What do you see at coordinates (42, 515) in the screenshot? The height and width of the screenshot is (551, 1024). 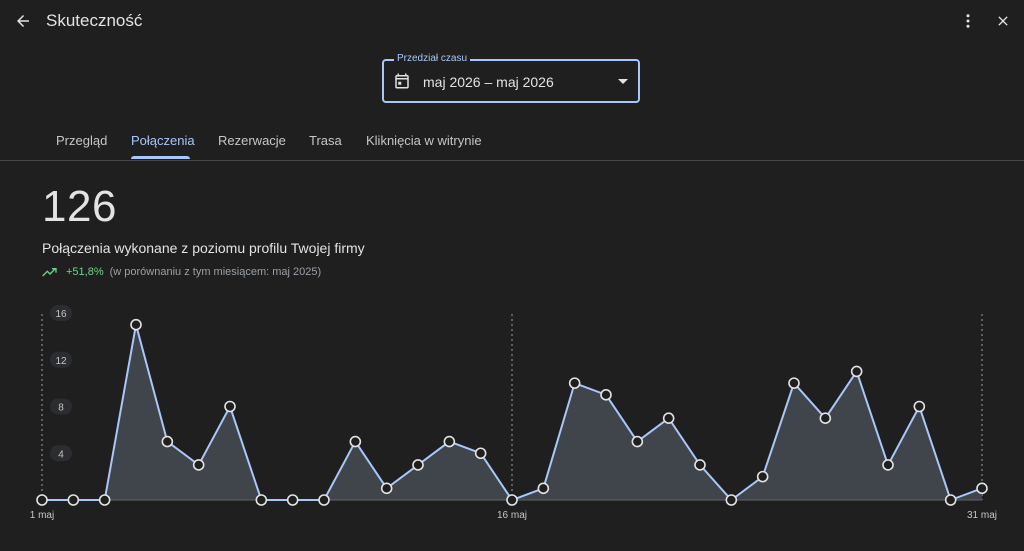 I see `x-tick-label: 1 maj` at bounding box center [42, 515].